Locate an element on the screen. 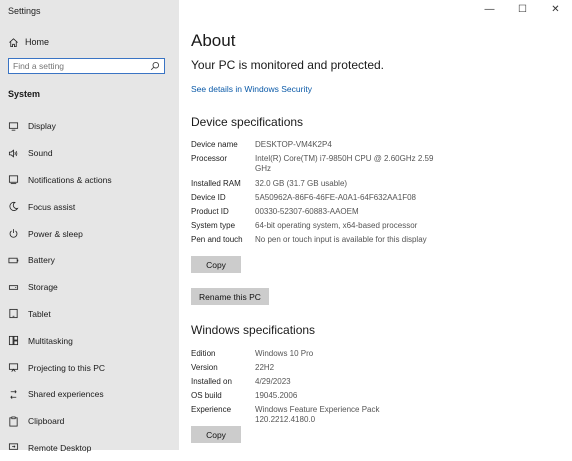 Image resolution: width=572 pixels, height=461 pixels. shared-icon is located at coordinates (13, 394).